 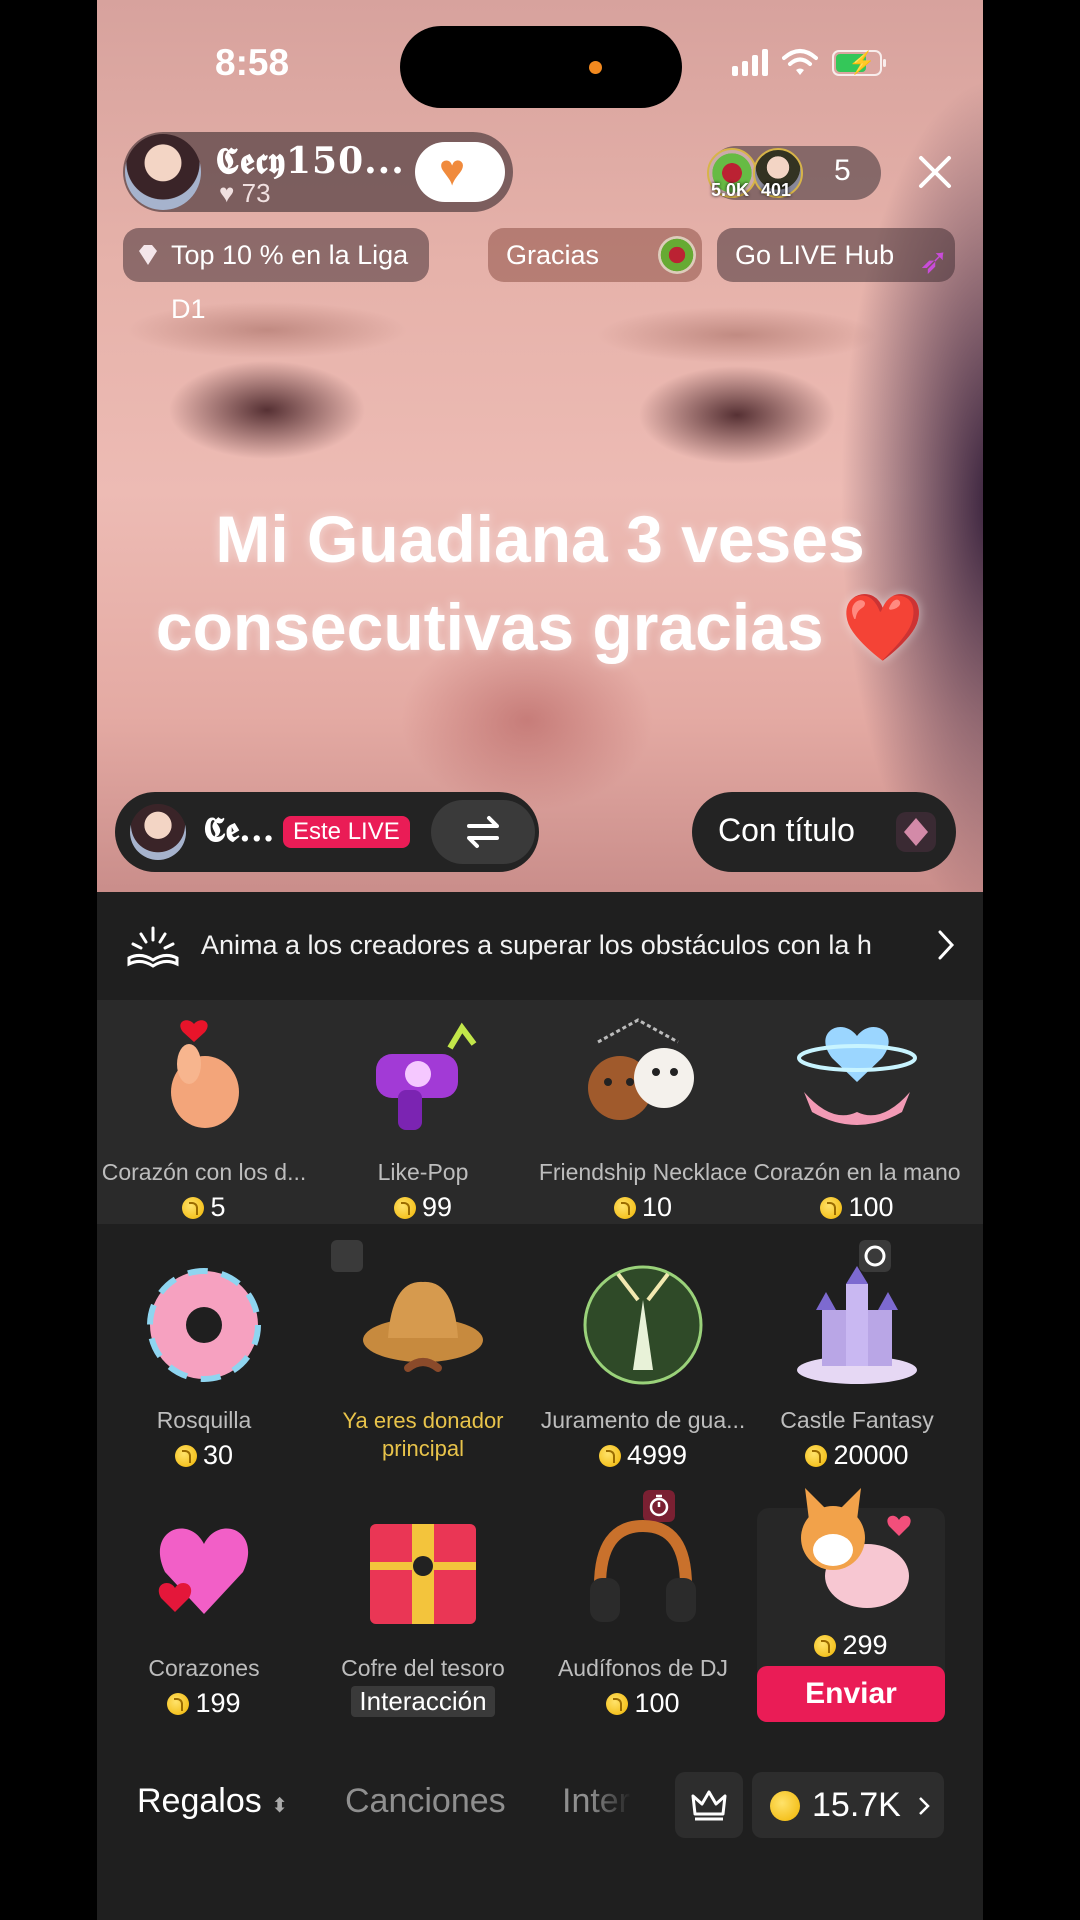 What do you see at coordinates (204, 1455) in the screenshot?
I see `gift-price: 30` at bounding box center [204, 1455].